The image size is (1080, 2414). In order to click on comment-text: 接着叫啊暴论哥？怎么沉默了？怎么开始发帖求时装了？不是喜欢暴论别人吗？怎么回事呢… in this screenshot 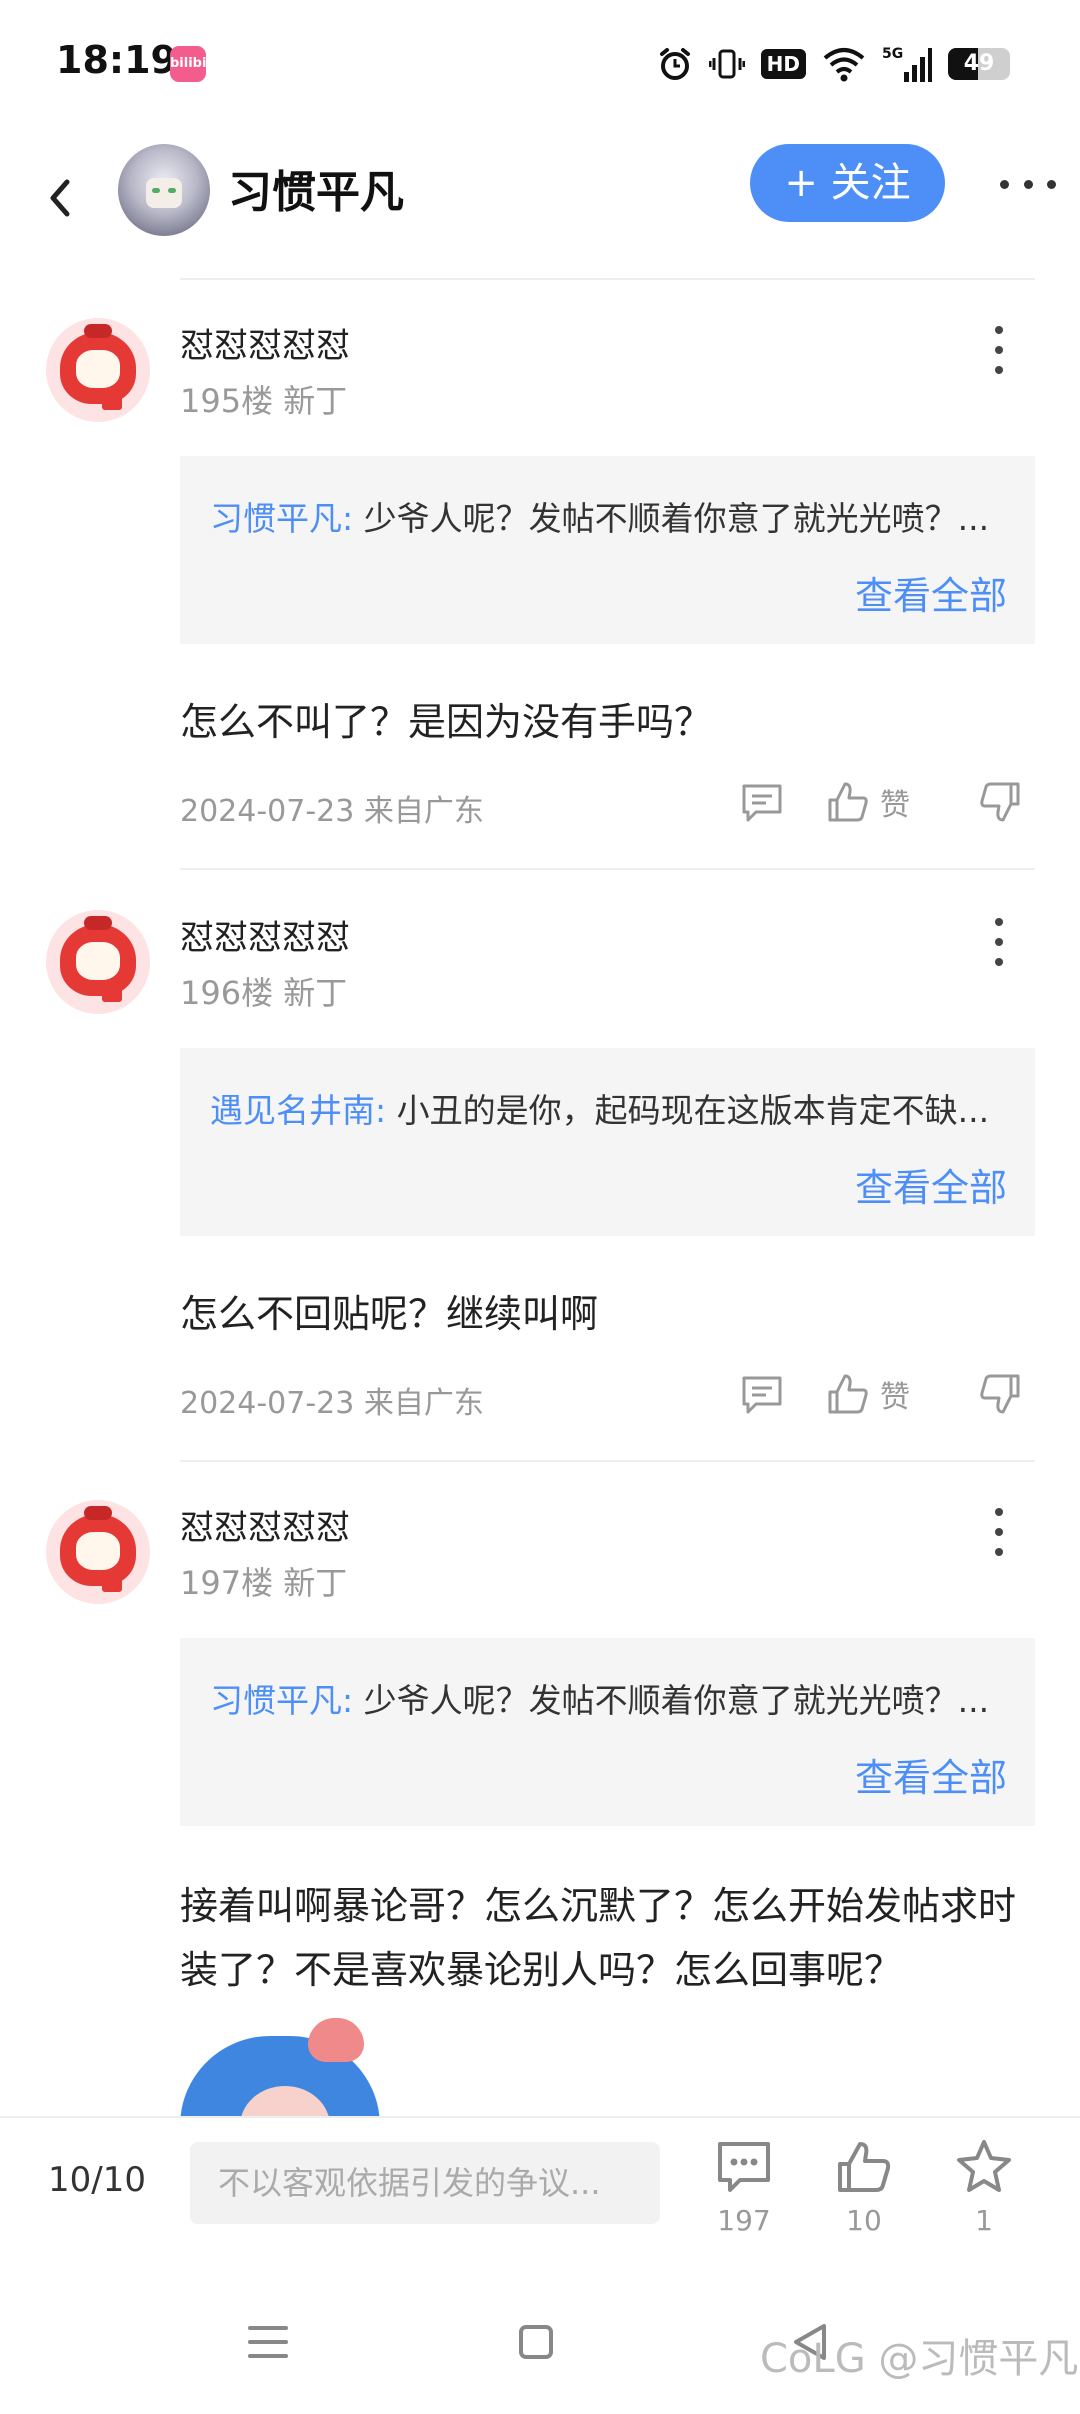, I will do `click(598, 1938)`.